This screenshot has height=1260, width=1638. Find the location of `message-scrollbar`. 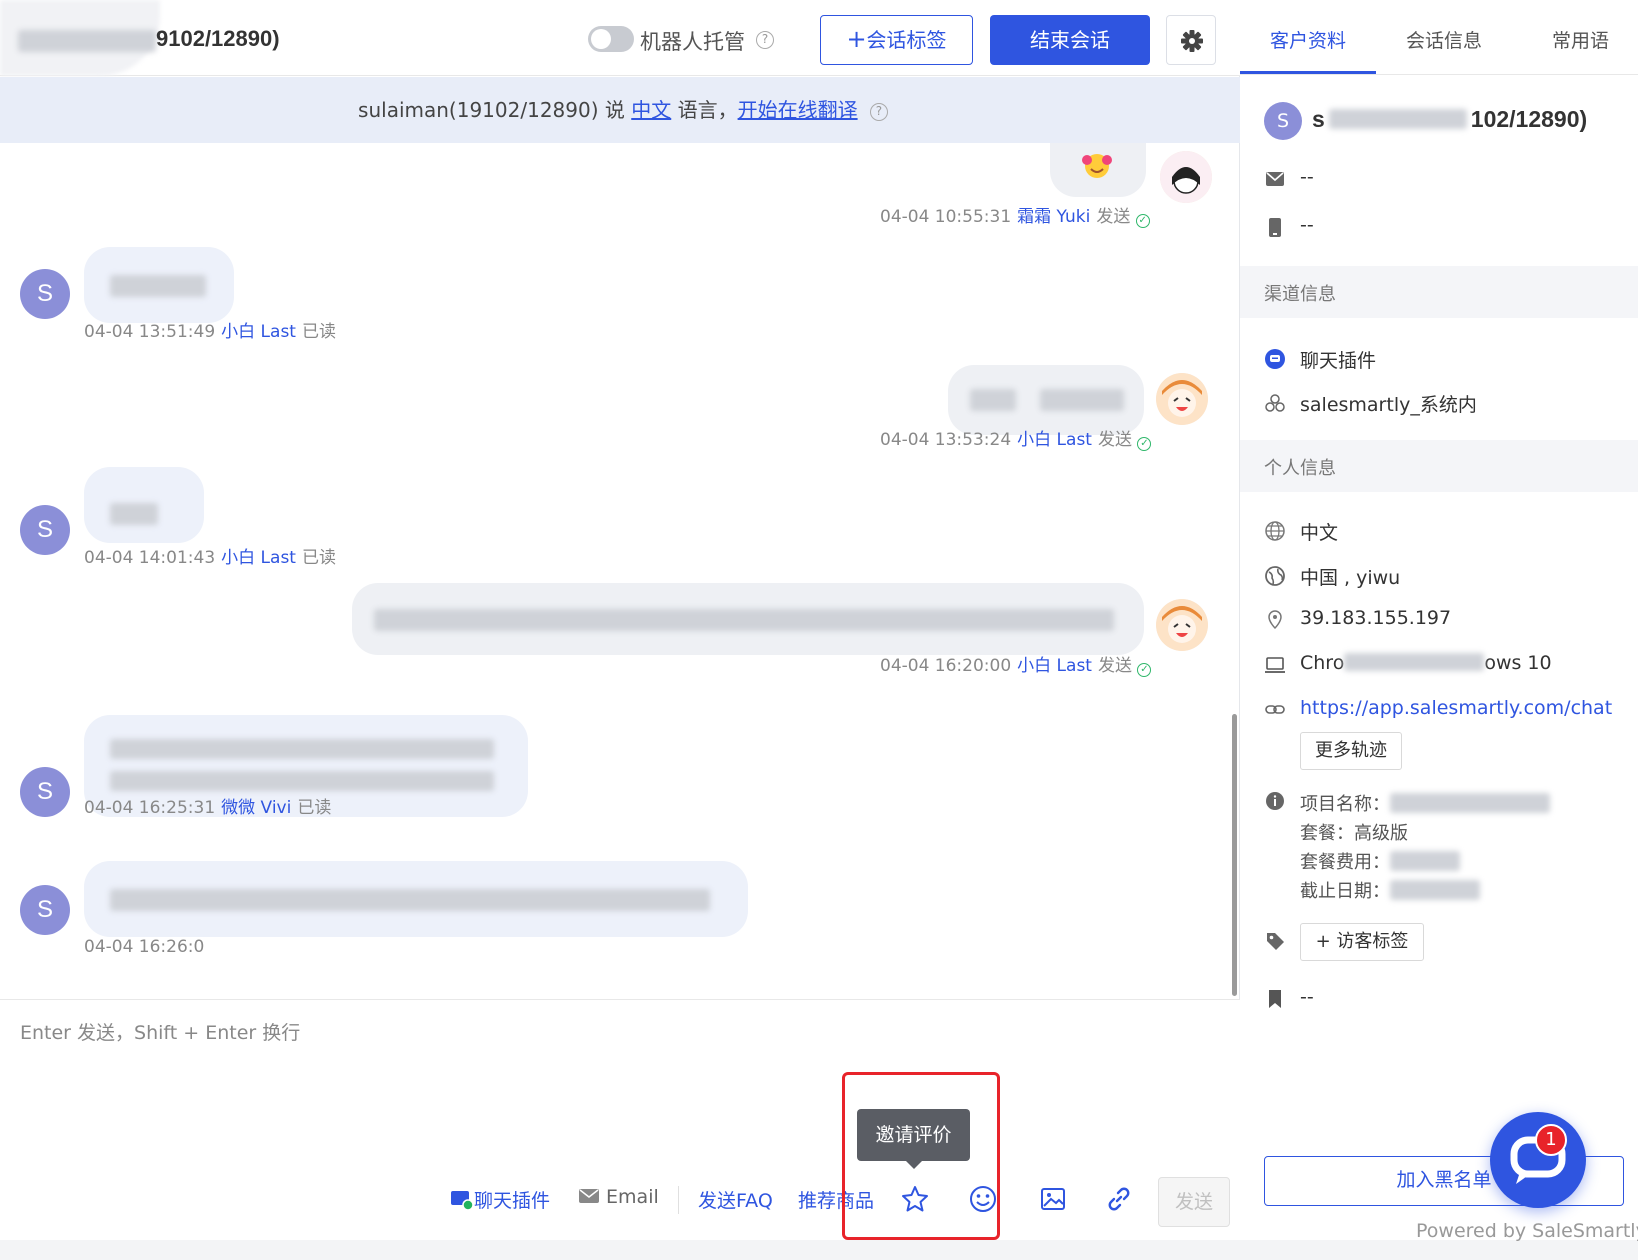

message-scrollbar is located at coordinates (1234, 855).